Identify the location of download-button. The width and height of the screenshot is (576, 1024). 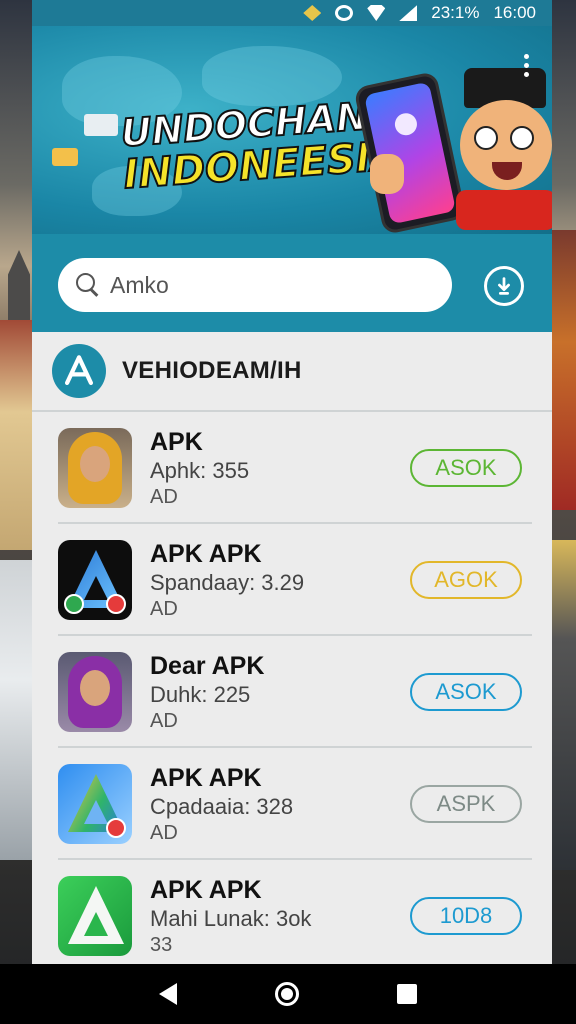
(504, 286).